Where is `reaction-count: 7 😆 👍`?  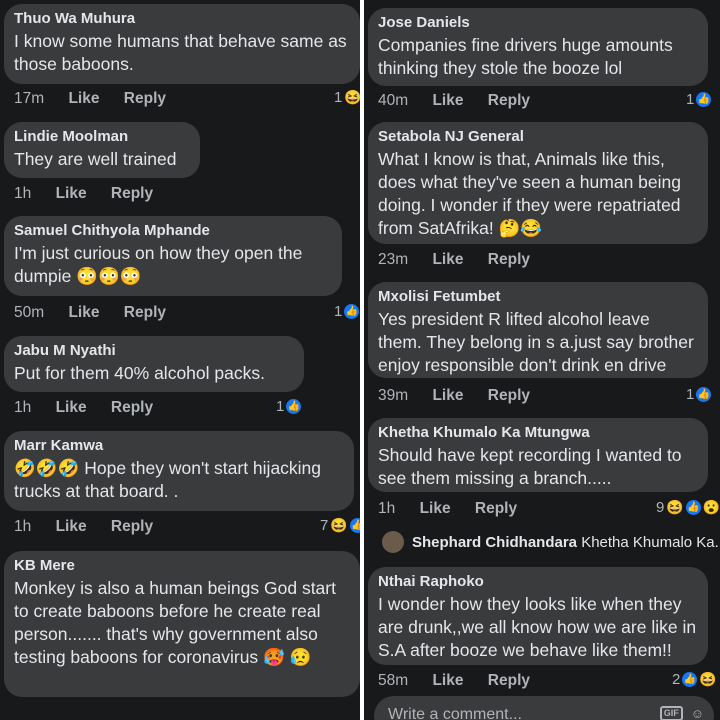 reaction-count: 7 😆 👍 is located at coordinates (340, 525).